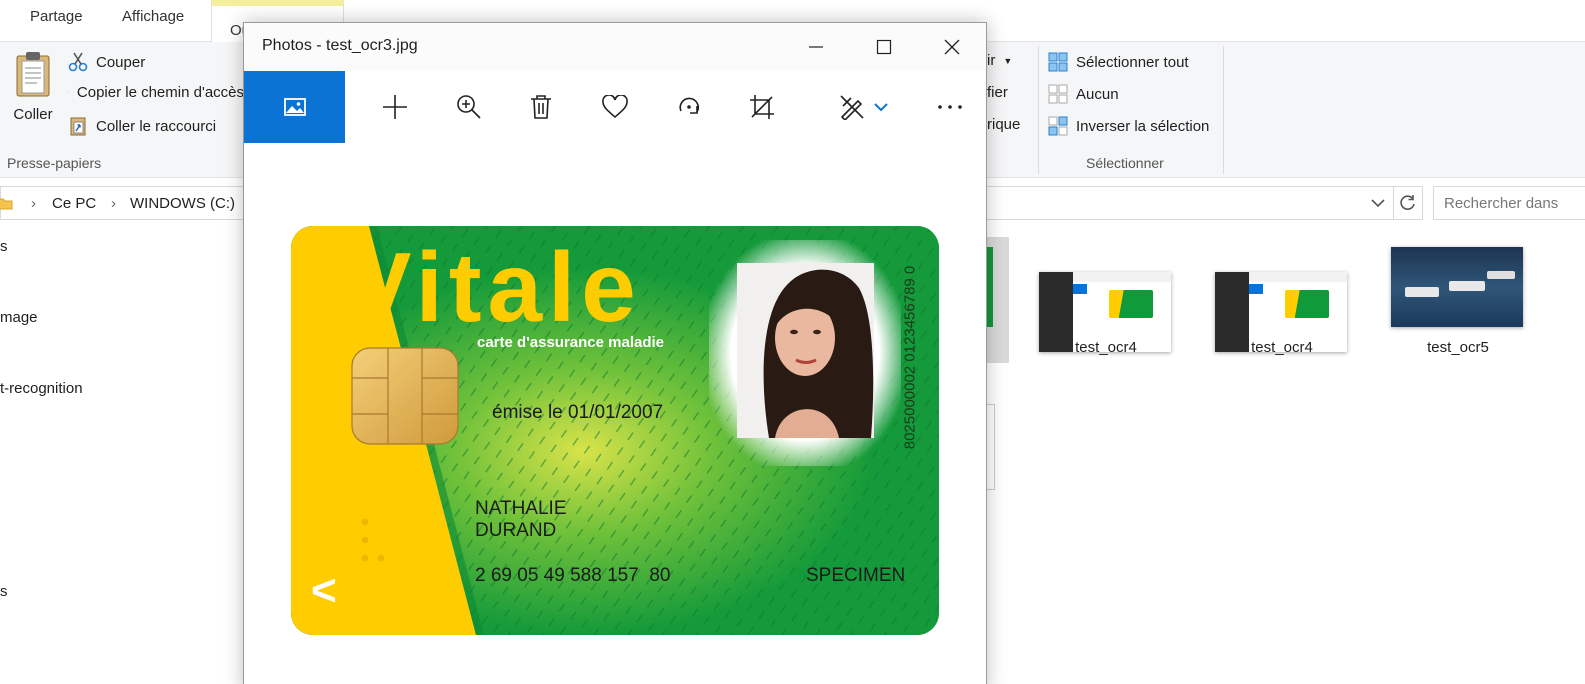  What do you see at coordinates (1125, 163) in the screenshot?
I see `select-group-label: Sélectionner` at bounding box center [1125, 163].